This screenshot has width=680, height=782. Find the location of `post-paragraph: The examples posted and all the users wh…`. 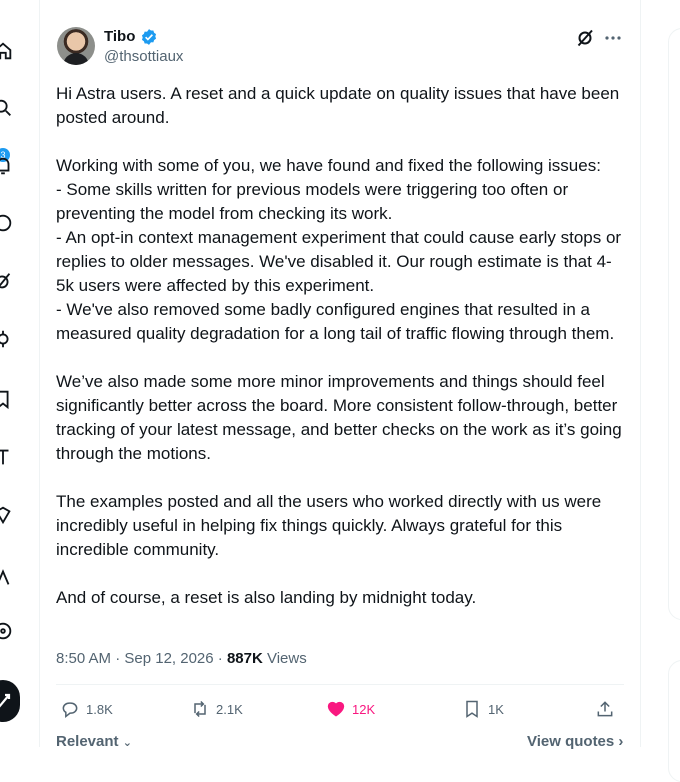

post-paragraph: The examples posted and all the users wh… is located at coordinates (329, 525).